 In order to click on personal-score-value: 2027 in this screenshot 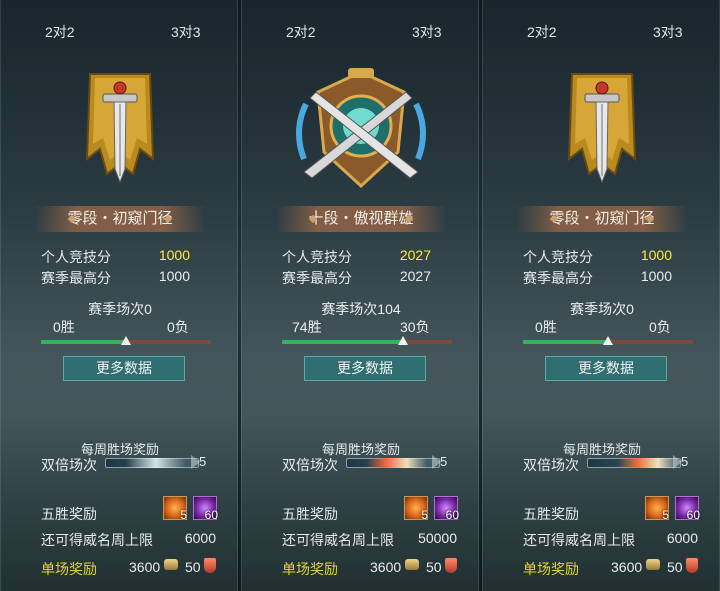, I will do `click(415, 255)`.